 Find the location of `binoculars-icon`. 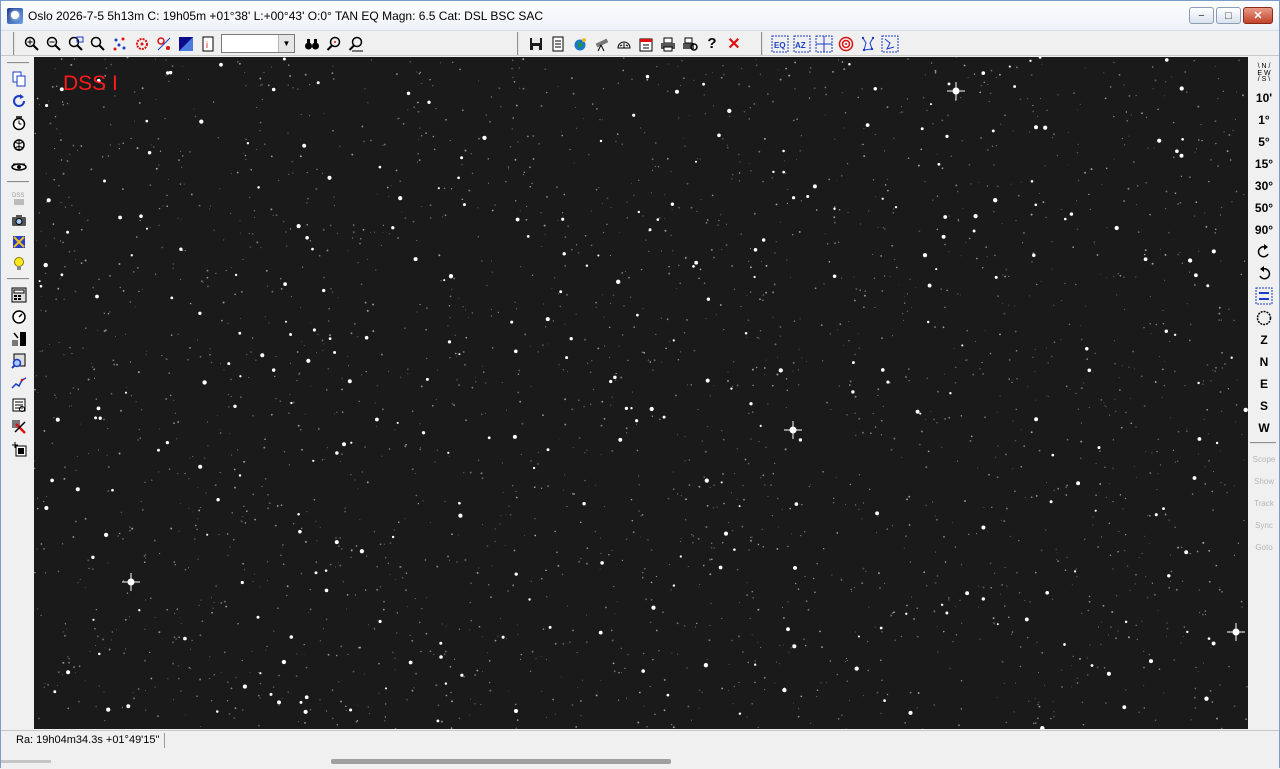

binoculars-icon is located at coordinates (312, 44).